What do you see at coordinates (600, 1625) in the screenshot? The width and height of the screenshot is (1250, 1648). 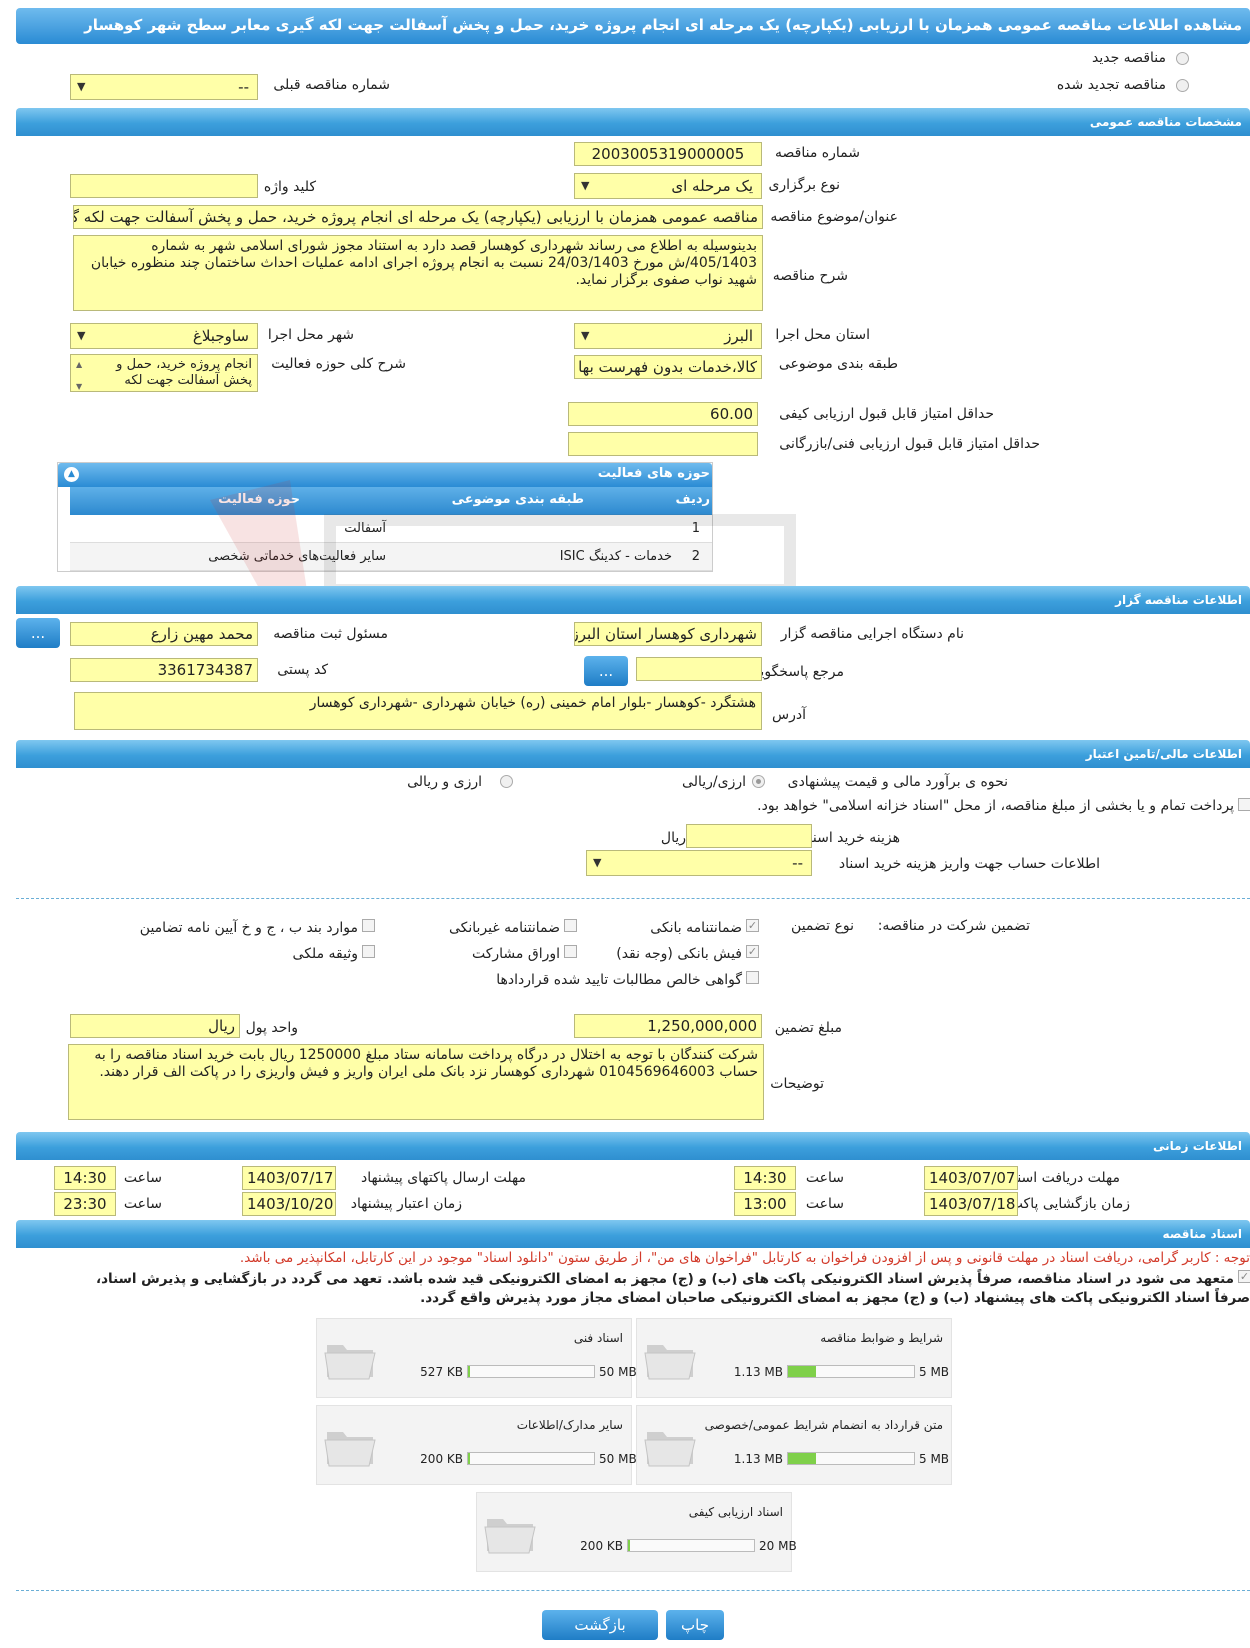 I see `back-button: بازگشت` at bounding box center [600, 1625].